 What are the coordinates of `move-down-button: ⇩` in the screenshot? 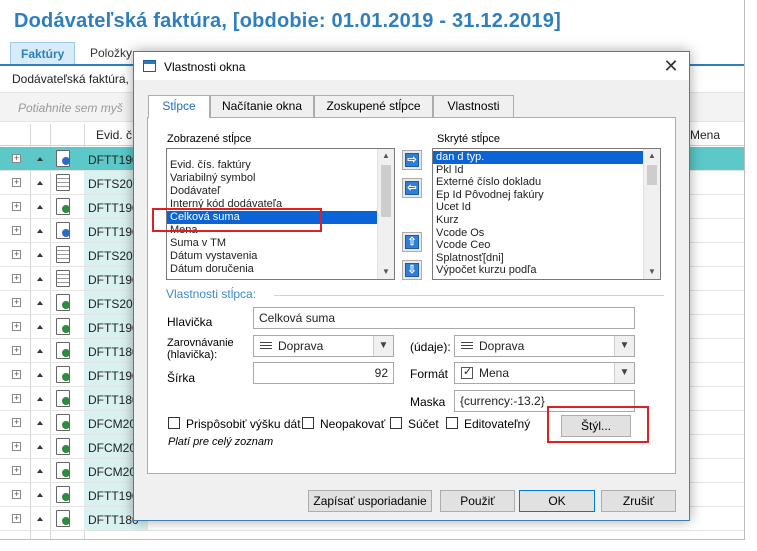 It's located at (412, 270).